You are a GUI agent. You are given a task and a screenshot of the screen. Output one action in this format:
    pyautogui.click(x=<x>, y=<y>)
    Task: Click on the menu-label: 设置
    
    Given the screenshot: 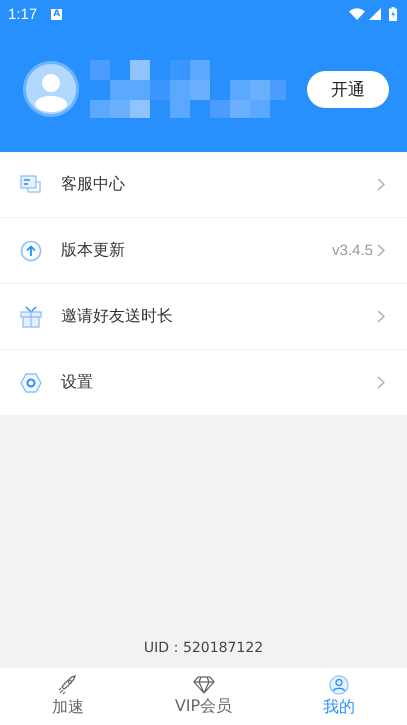 What is the action you would take?
    pyautogui.click(x=77, y=382)
    